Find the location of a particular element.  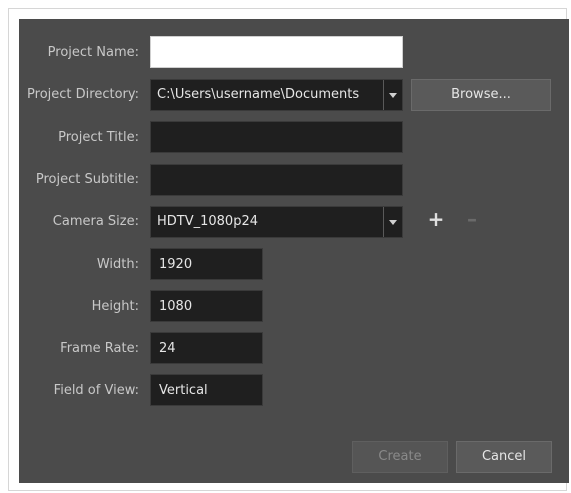

project-subtitle-label: Project Subtitle: is located at coordinates (87, 179).